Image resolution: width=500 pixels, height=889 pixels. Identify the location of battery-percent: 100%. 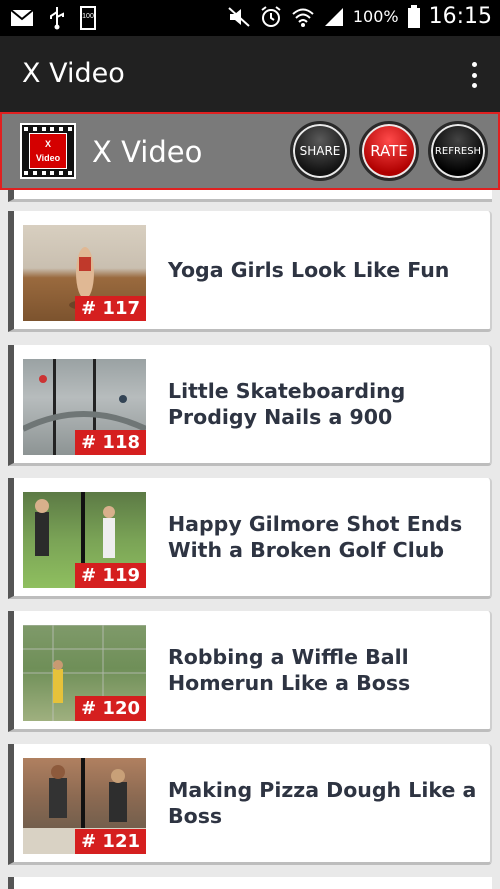
(375, 16).